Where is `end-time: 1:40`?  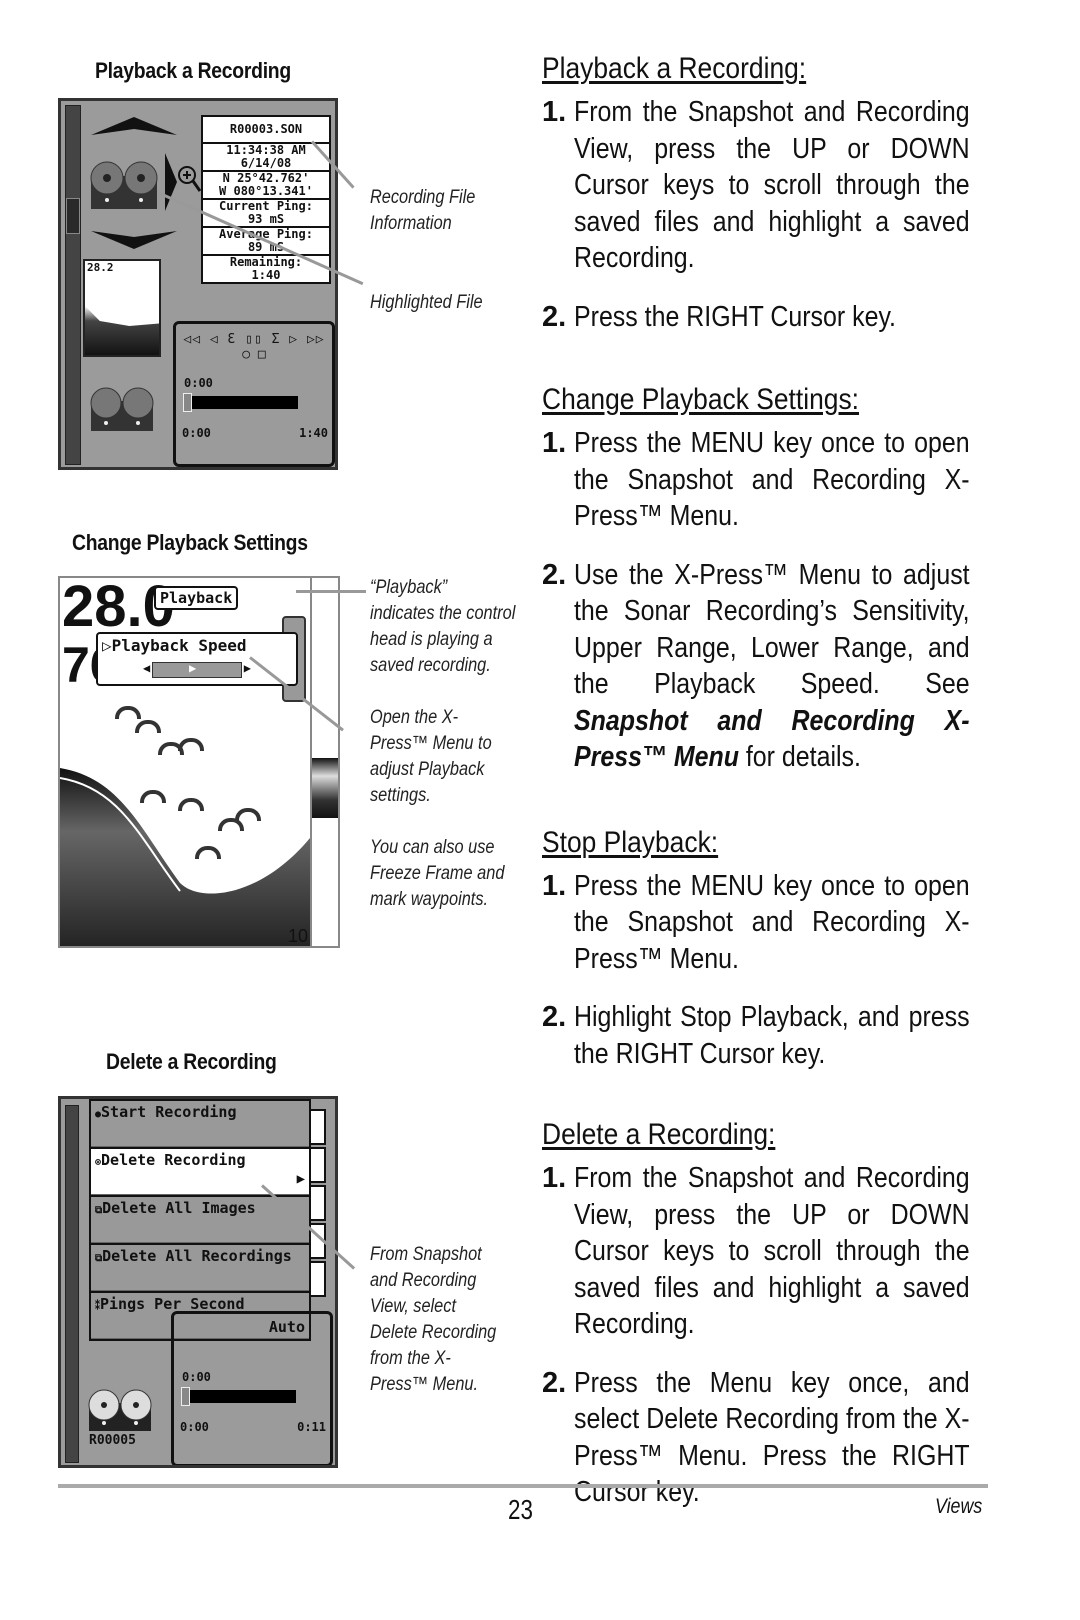 end-time: 1:40 is located at coordinates (313, 433).